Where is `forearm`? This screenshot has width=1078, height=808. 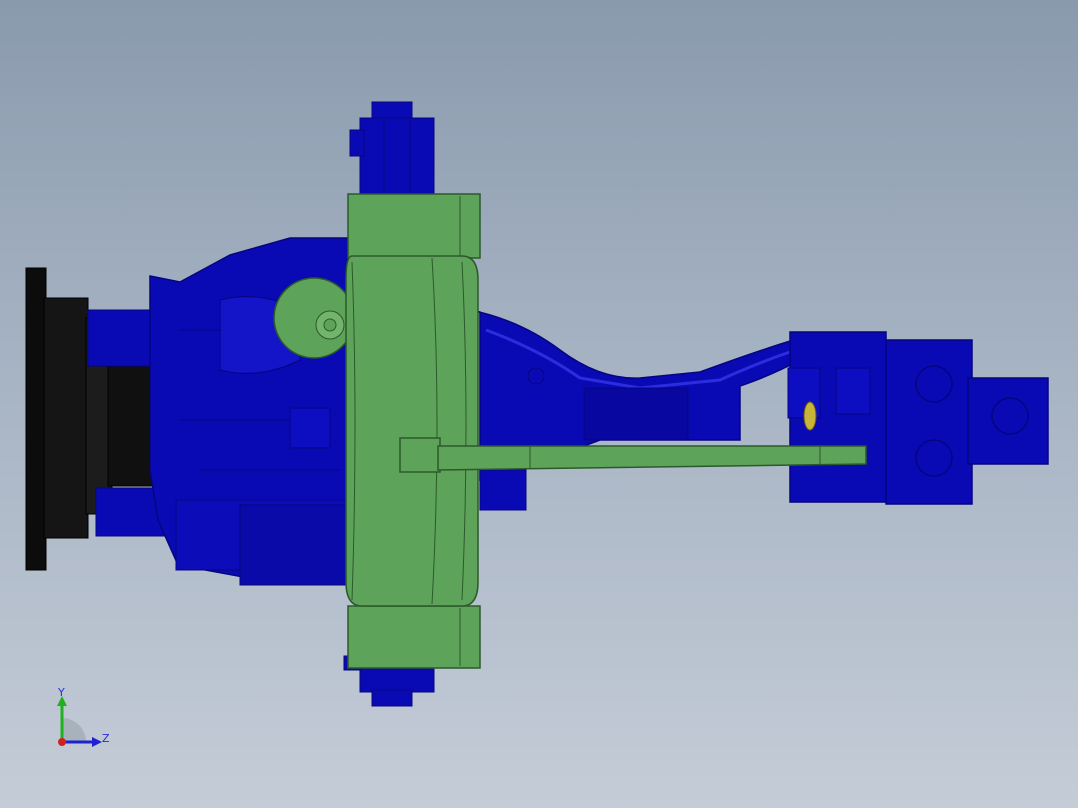
forearm is located at coordinates (635, 410).